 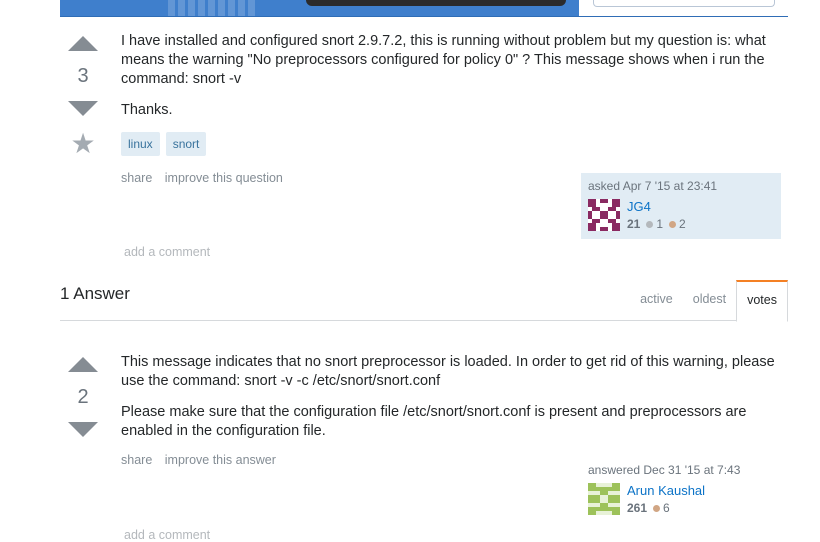 I want to click on header-input, so click(x=684, y=3).